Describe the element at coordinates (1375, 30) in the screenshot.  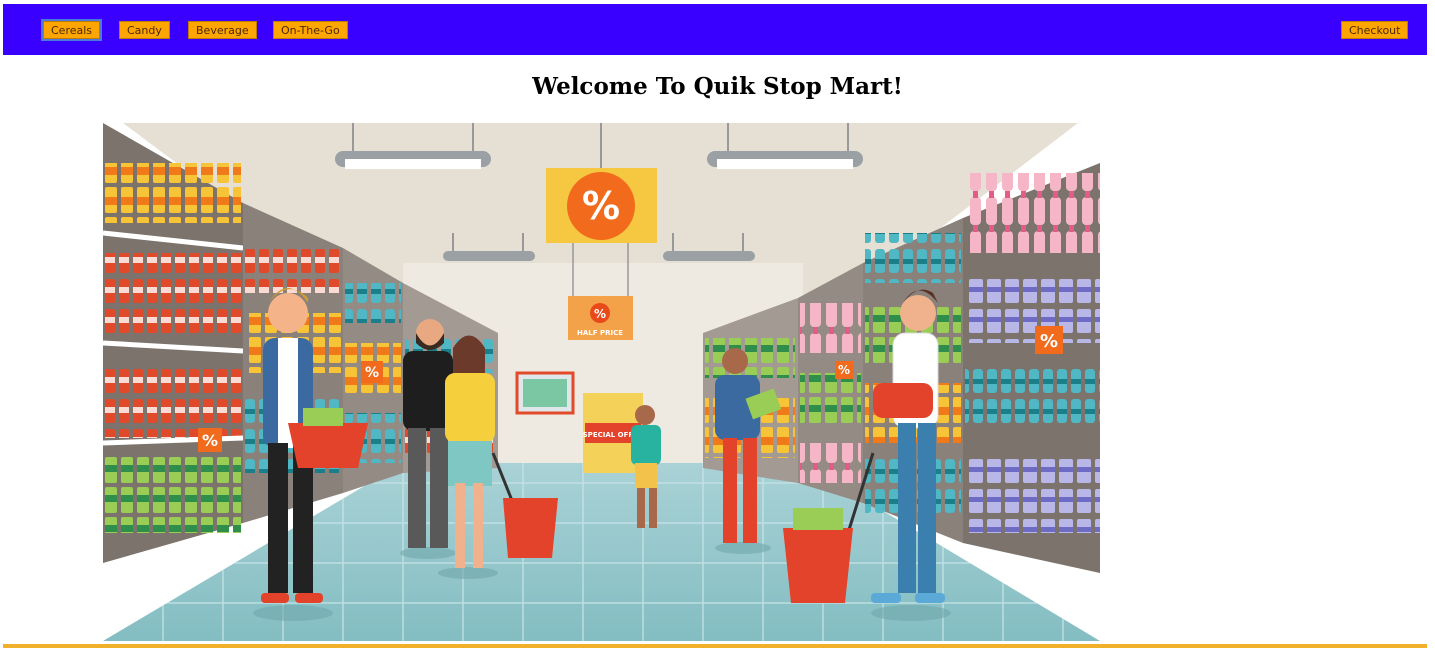
I see `checkout-button: Checkout` at that location.